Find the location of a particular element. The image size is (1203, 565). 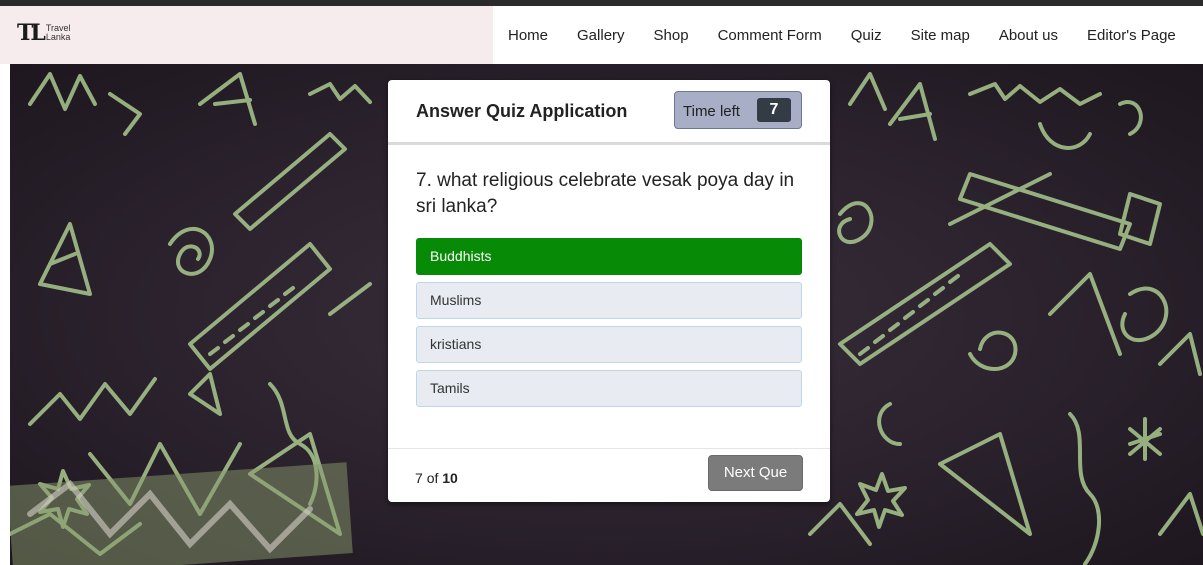

answer-options: Buddhists Muslims kristians Tamils is located at coordinates (609, 326).